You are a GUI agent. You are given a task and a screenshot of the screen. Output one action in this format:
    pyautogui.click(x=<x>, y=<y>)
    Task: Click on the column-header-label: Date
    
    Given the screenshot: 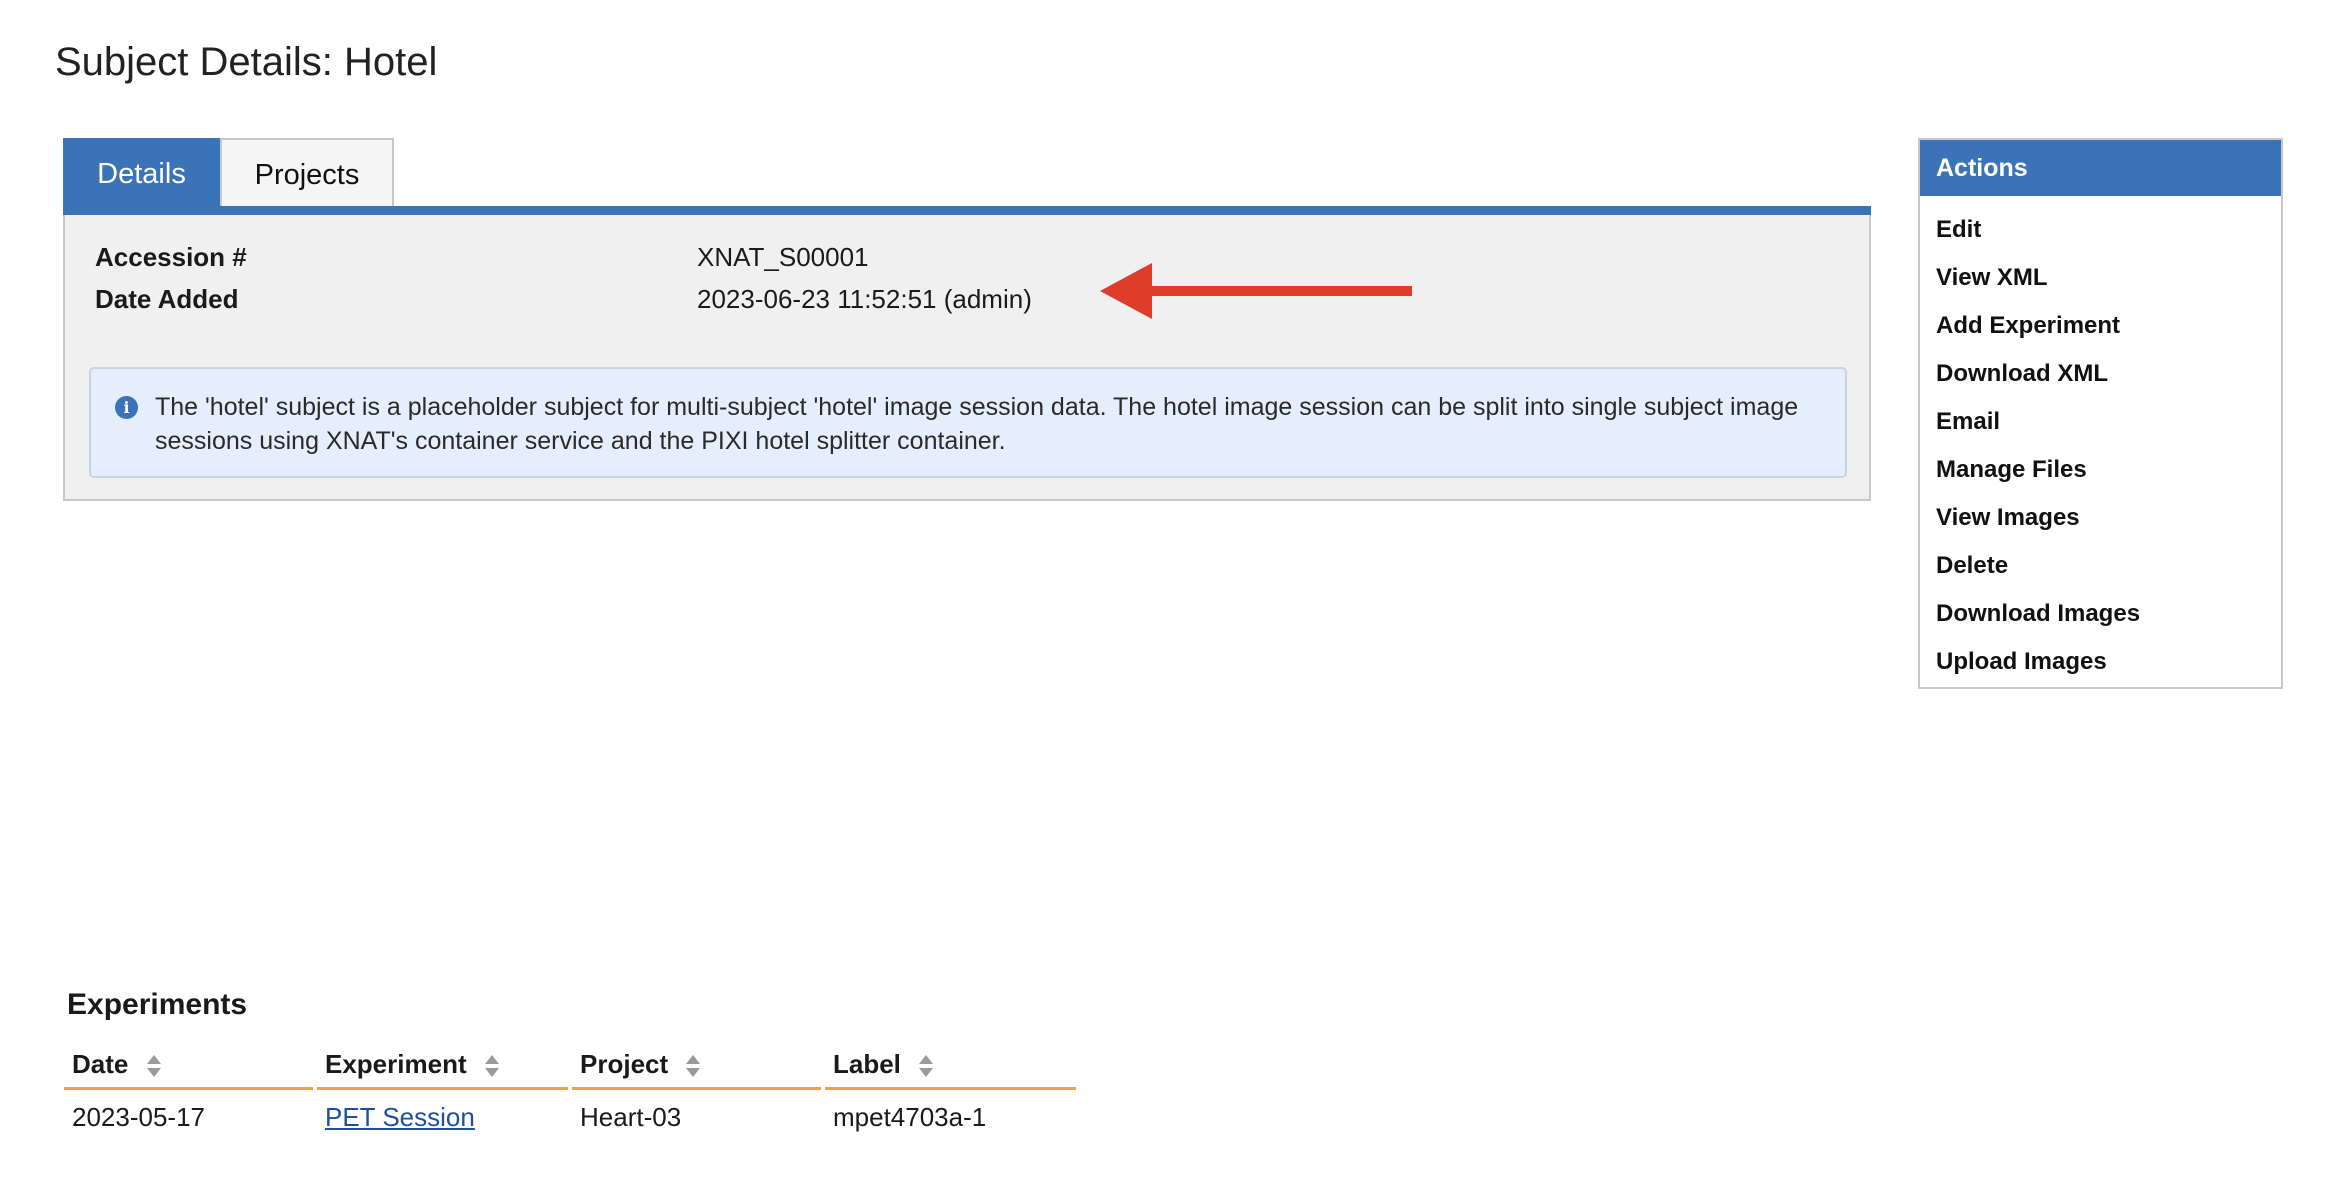 What is the action you would take?
    pyautogui.click(x=100, y=1063)
    